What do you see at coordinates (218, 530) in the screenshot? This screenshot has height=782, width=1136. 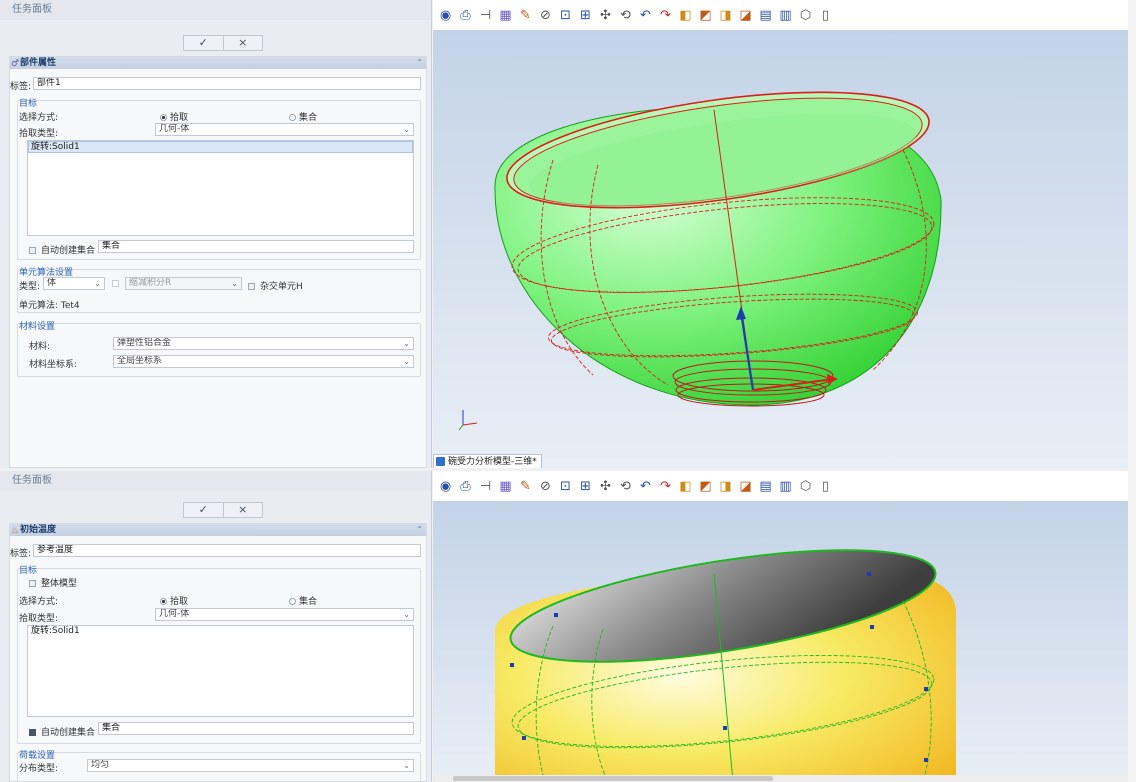 I see `section-header-initial-temperature: ♨ 初始温度 ⌃` at bounding box center [218, 530].